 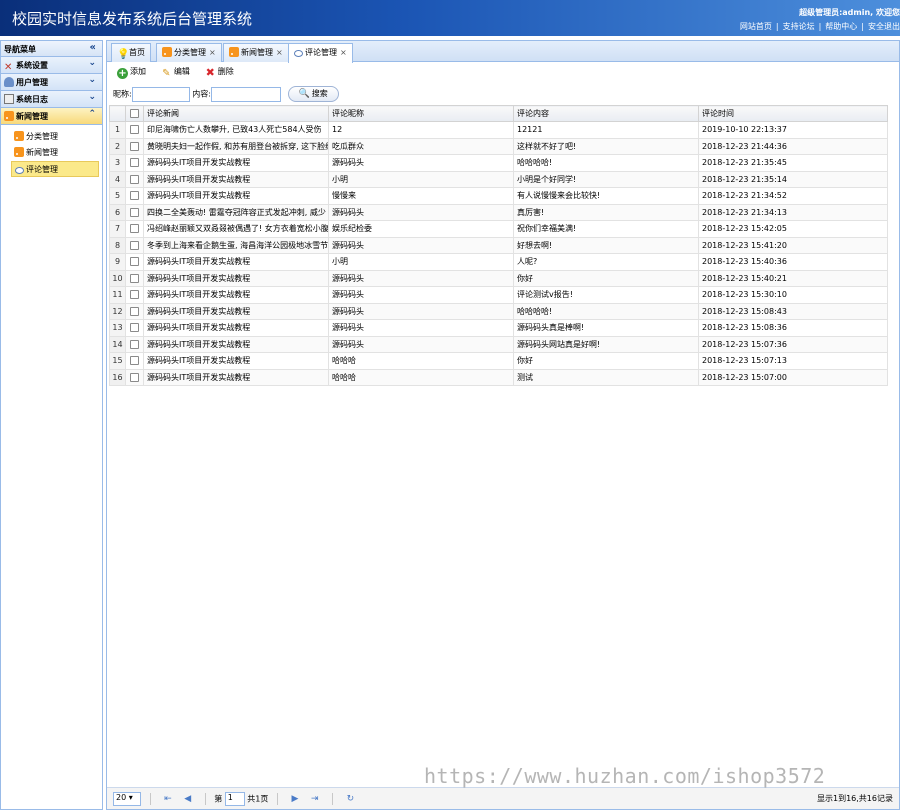 What do you see at coordinates (884, 26) in the screenshot?
I see `logout-link: 安全退出` at bounding box center [884, 26].